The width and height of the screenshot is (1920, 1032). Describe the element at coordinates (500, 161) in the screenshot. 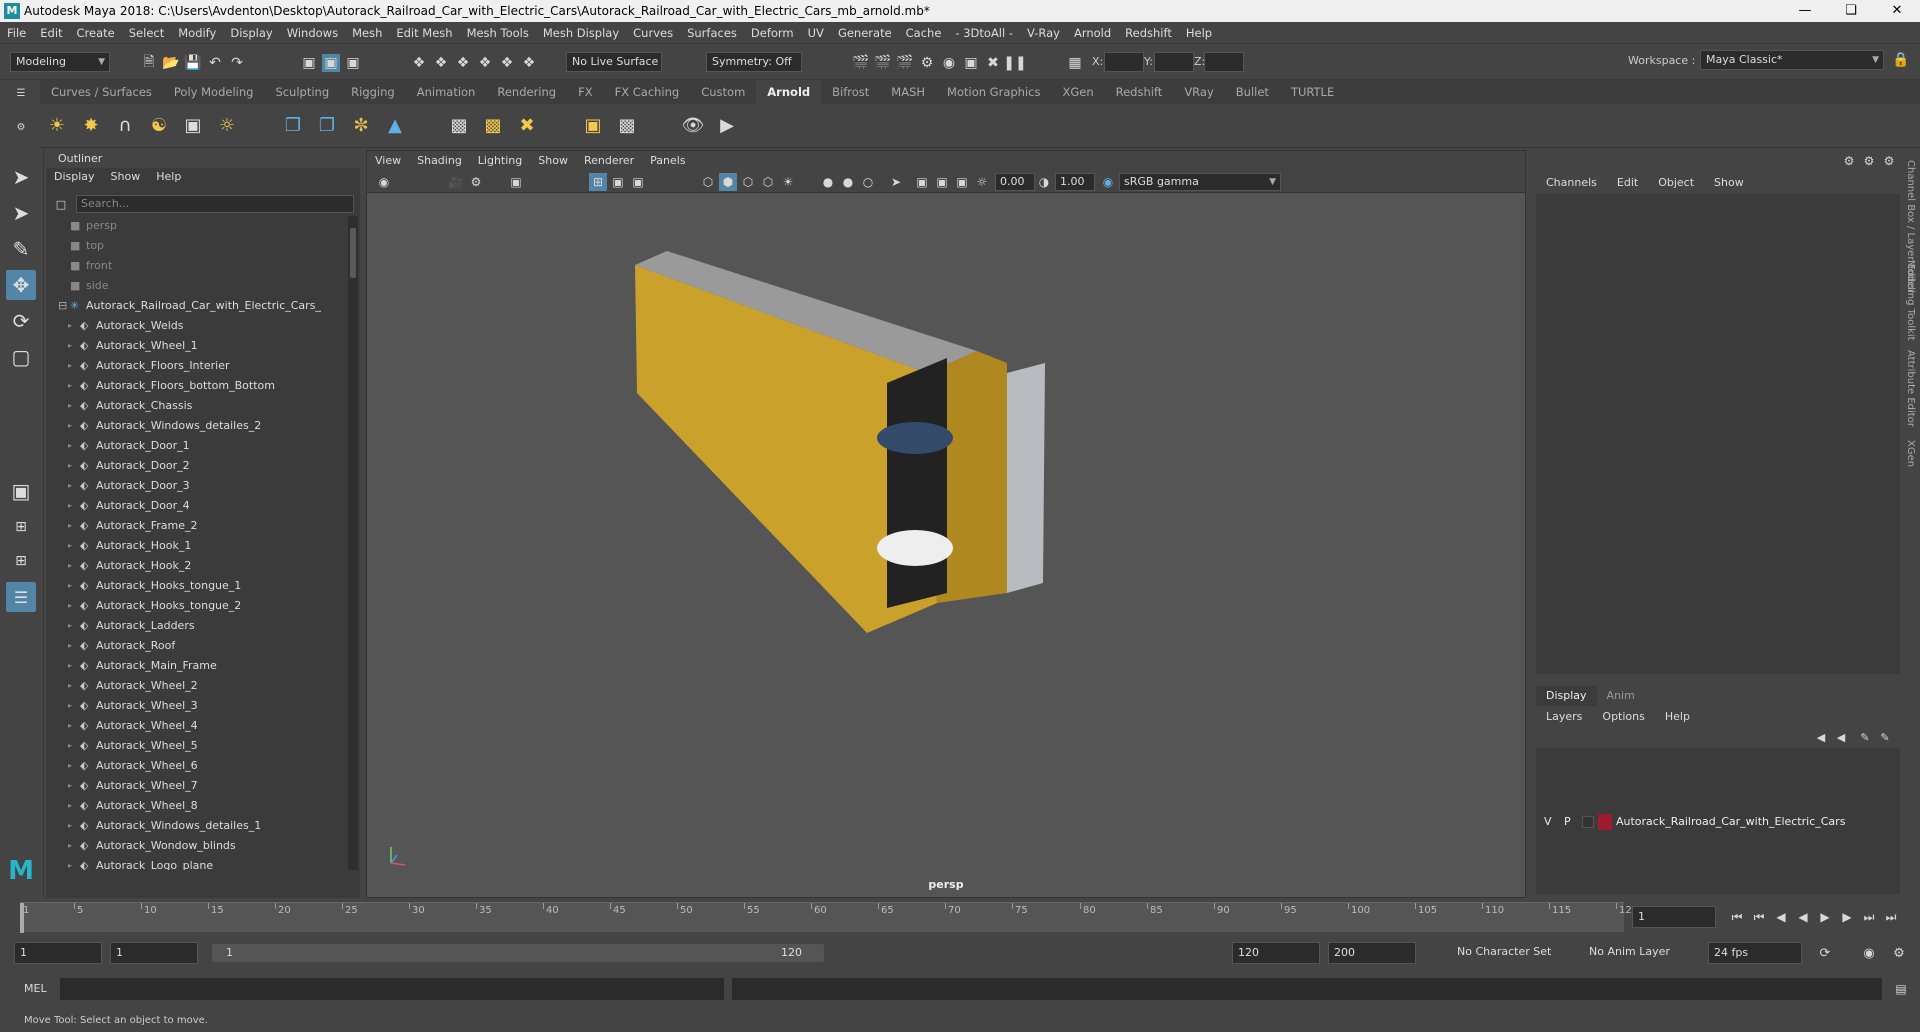

I see `viewport-menu-lighting: Lighting` at that location.